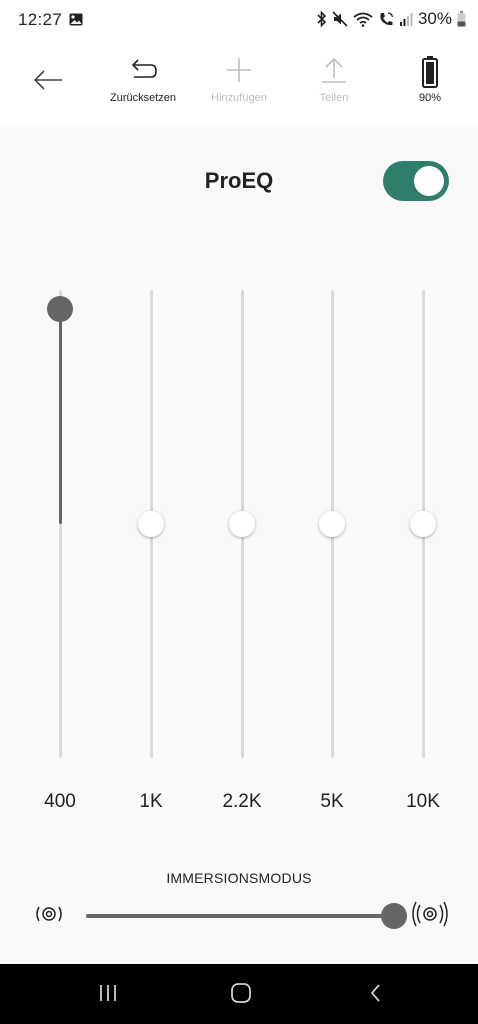 The image size is (478, 1024). I want to click on eq-band-label: 10K, so click(423, 801).